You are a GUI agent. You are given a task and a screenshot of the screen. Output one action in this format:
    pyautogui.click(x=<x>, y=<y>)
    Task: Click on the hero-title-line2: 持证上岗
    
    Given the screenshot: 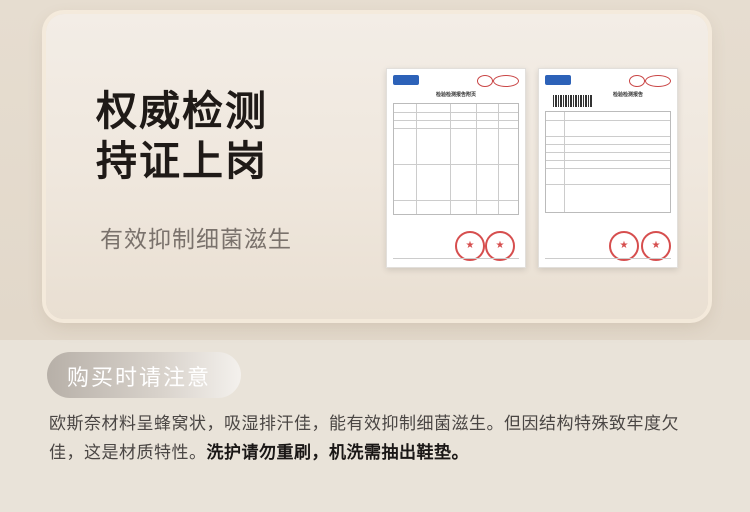 What is the action you would take?
    pyautogui.click(x=182, y=161)
    